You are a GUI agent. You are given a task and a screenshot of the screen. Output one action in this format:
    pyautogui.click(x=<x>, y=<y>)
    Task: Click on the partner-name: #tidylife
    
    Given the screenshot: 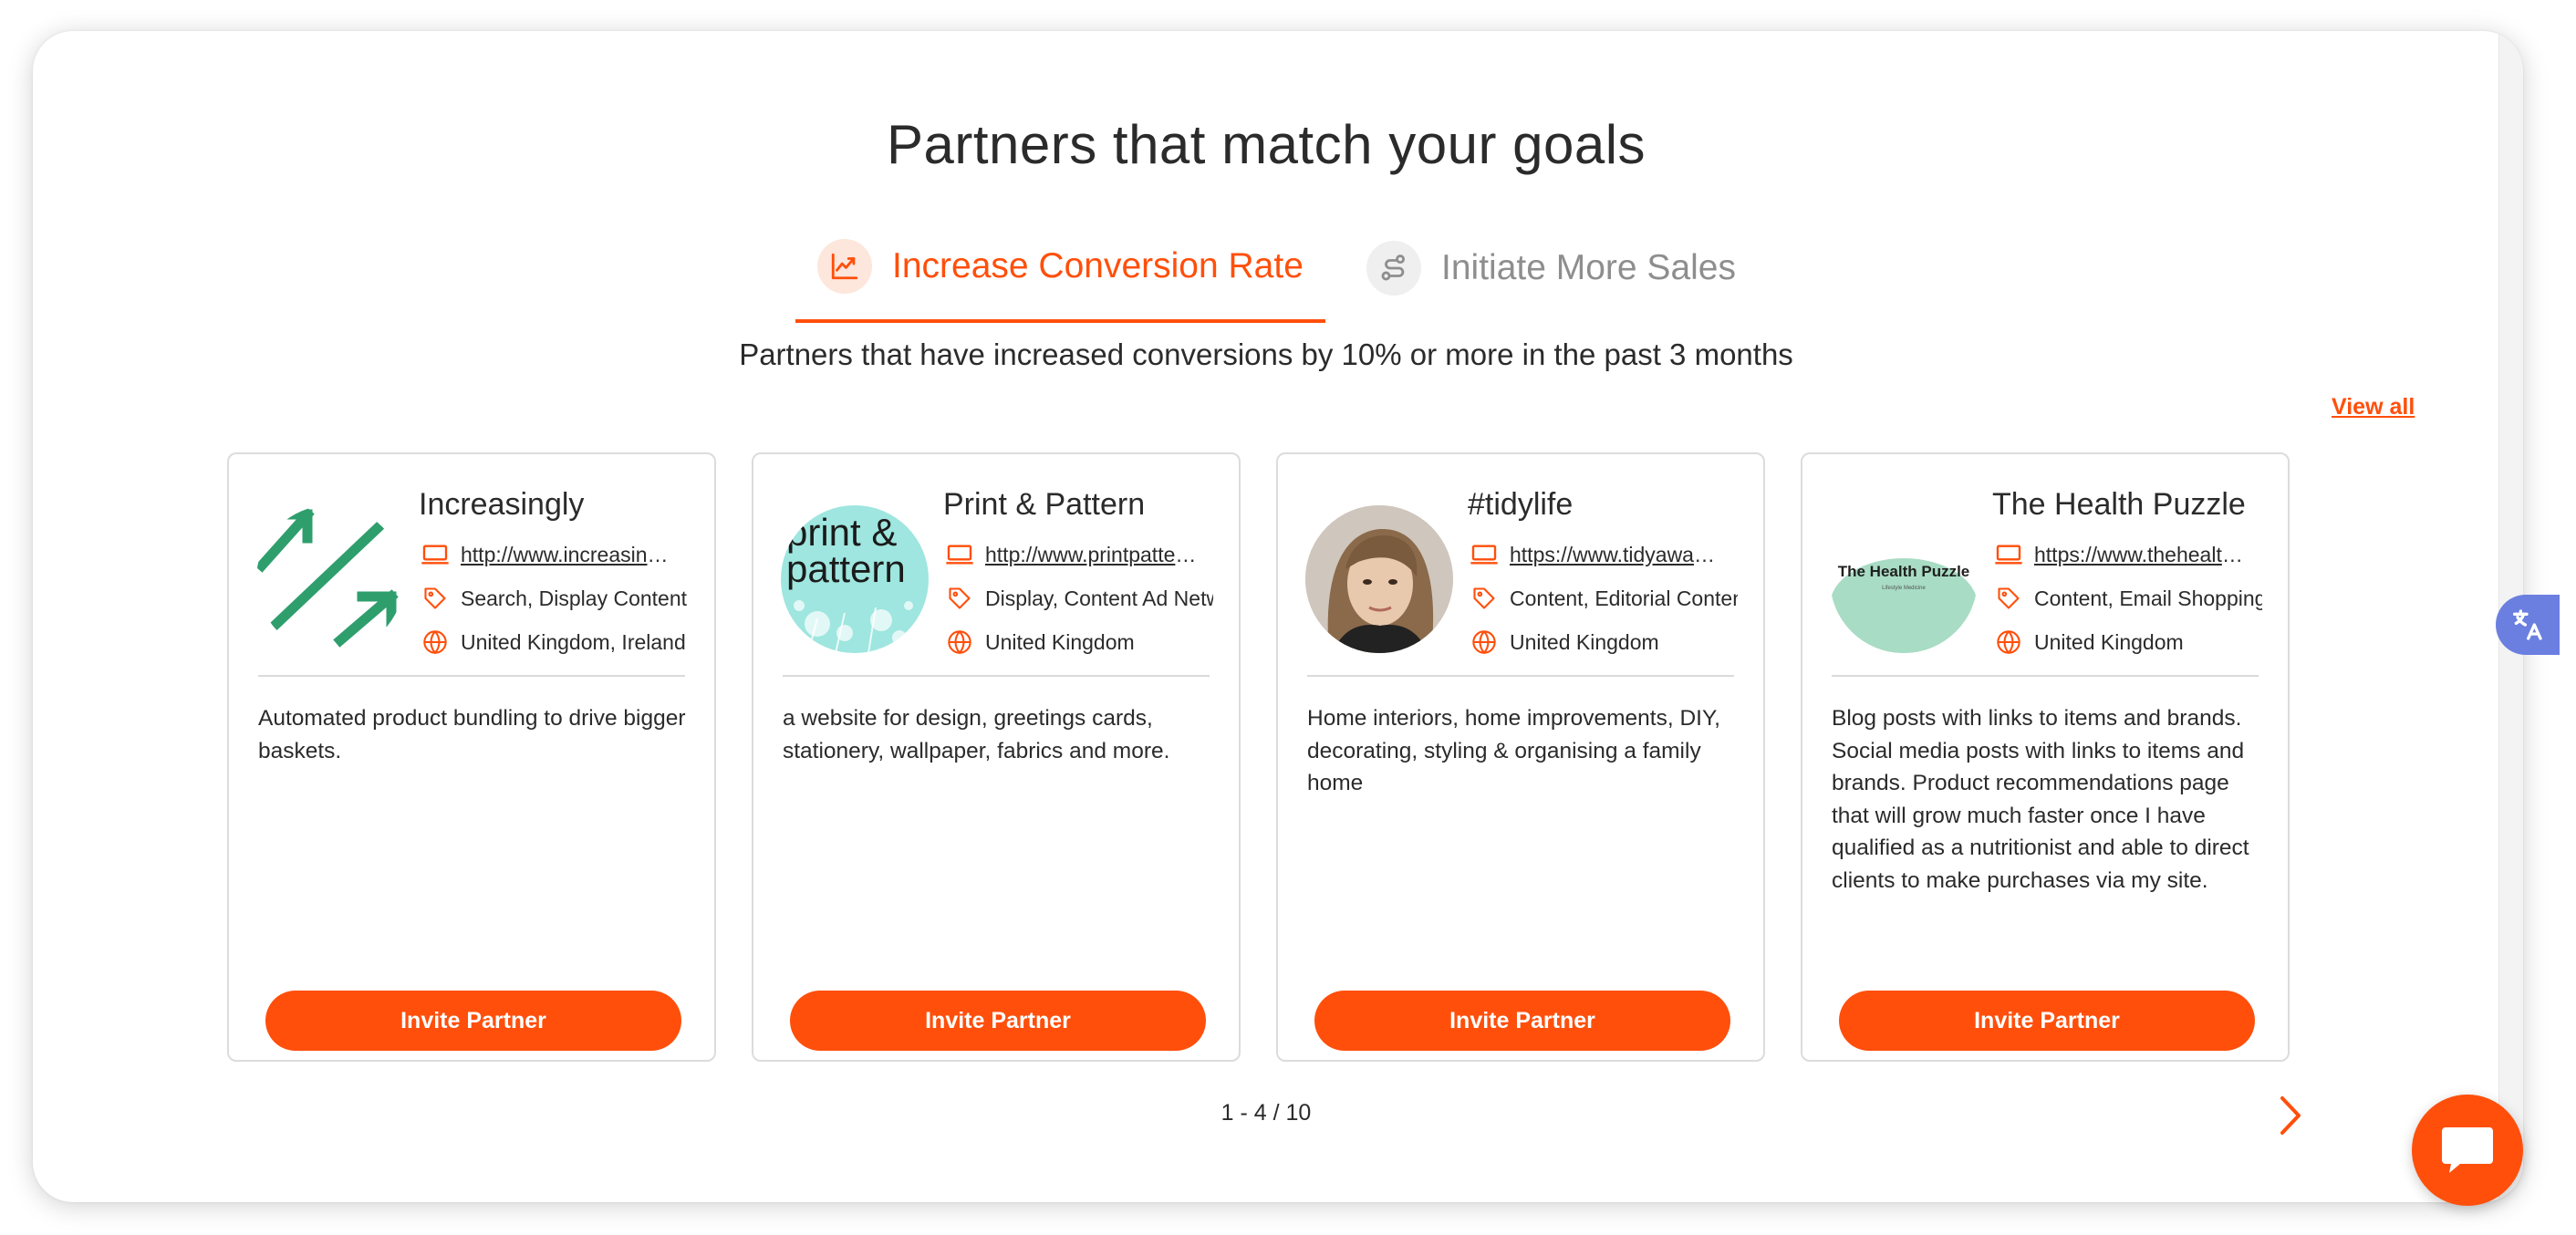 What is the action you would take?
    pyautogui.click(x=1521, y=504)
    